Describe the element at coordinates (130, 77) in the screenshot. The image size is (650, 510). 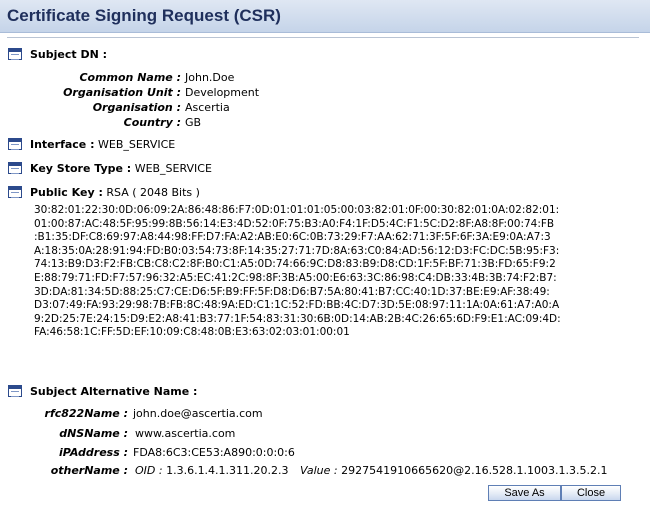
I see `common-name-label: Common Name :` at that location.